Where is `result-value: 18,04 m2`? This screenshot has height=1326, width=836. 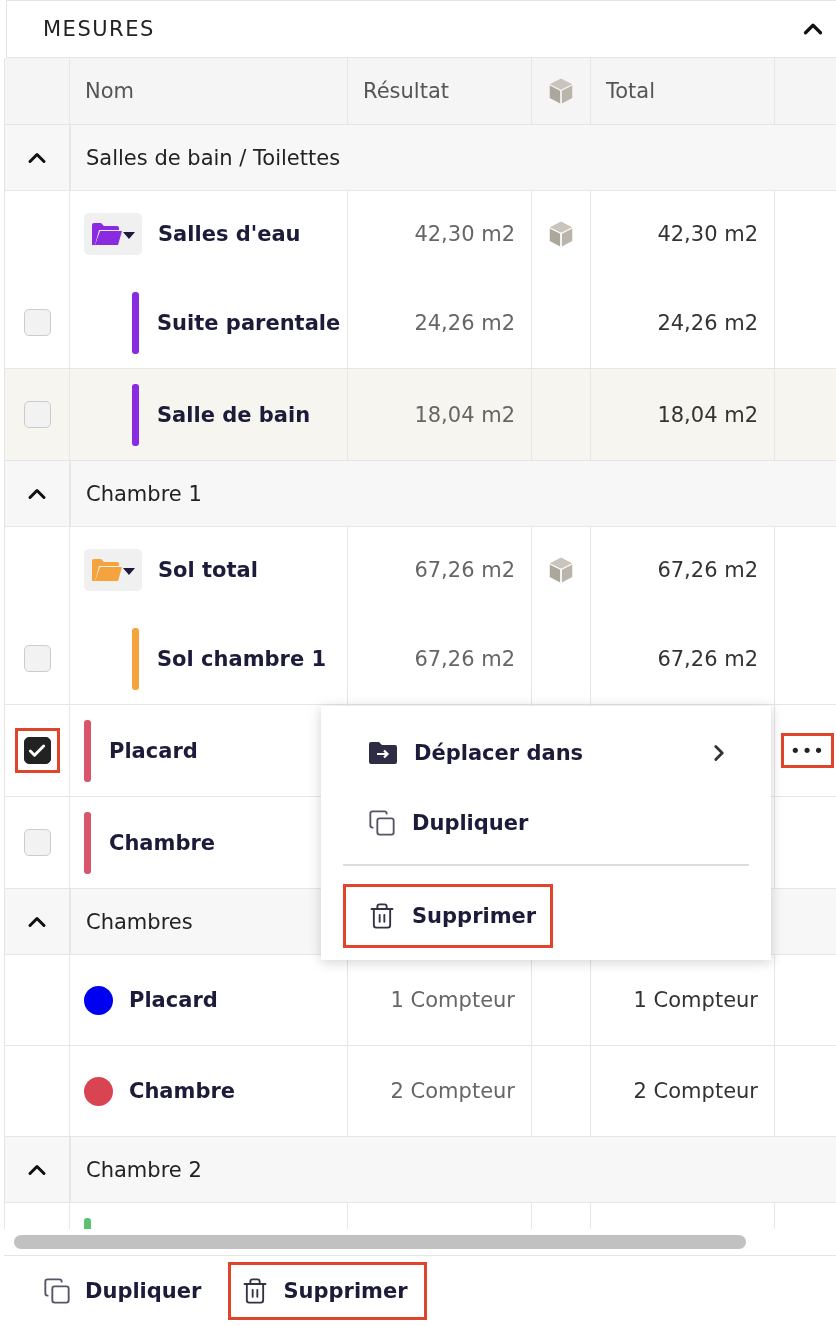 result-value: 18,04 m2 is located at coordinates (464, 414).